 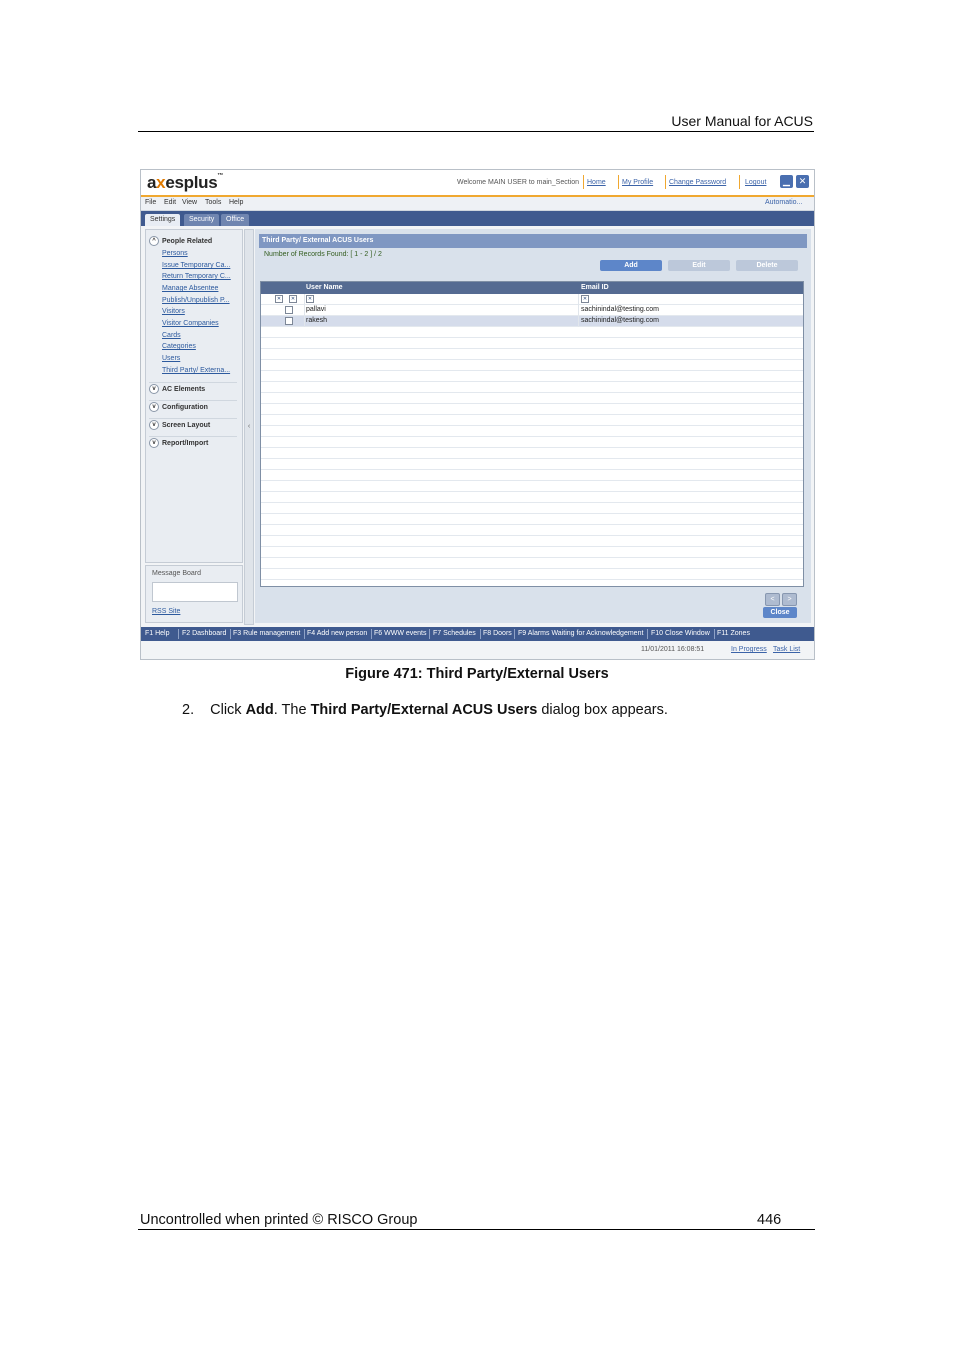 What do you see at coordinates (324, 287) in the screenshot?
I see `column-header-user-name: User Name` at bounding box center [324, 287].